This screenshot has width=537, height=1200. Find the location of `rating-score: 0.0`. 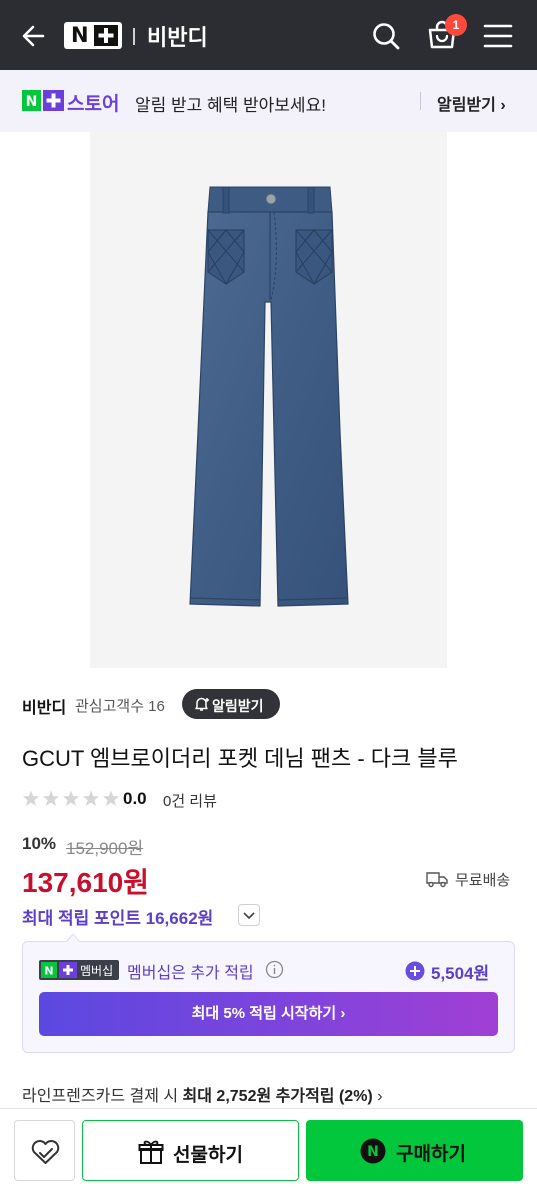

rating-score: 0.0 is located at coordinates (135, 798).